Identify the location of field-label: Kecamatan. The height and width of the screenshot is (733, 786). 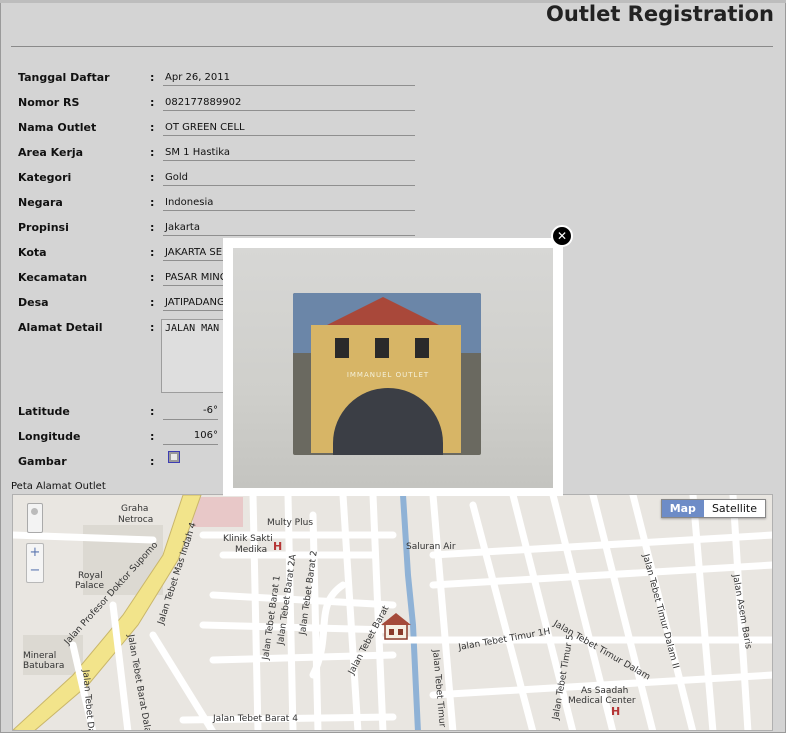
(53, 277).